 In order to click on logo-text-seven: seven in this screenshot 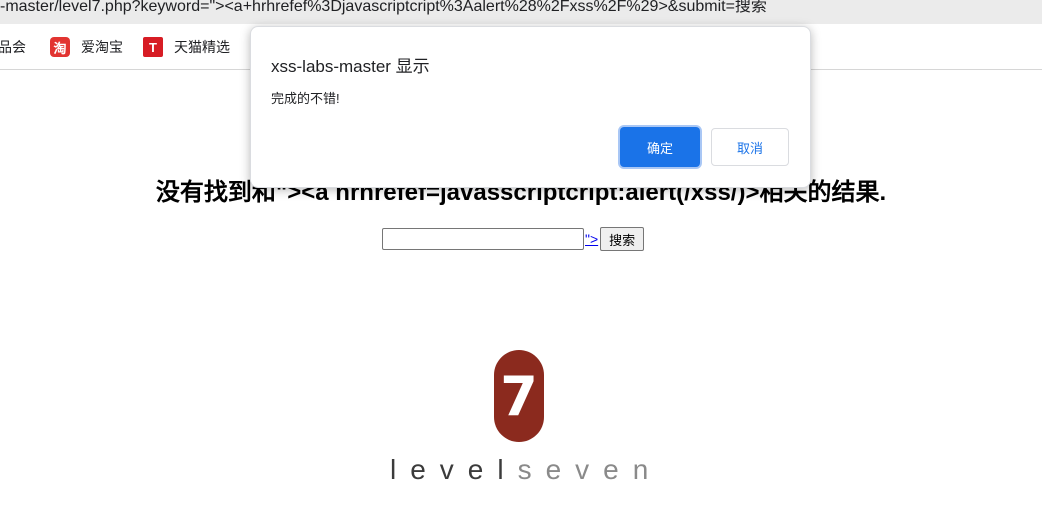, I will do `click(590, 469)`.